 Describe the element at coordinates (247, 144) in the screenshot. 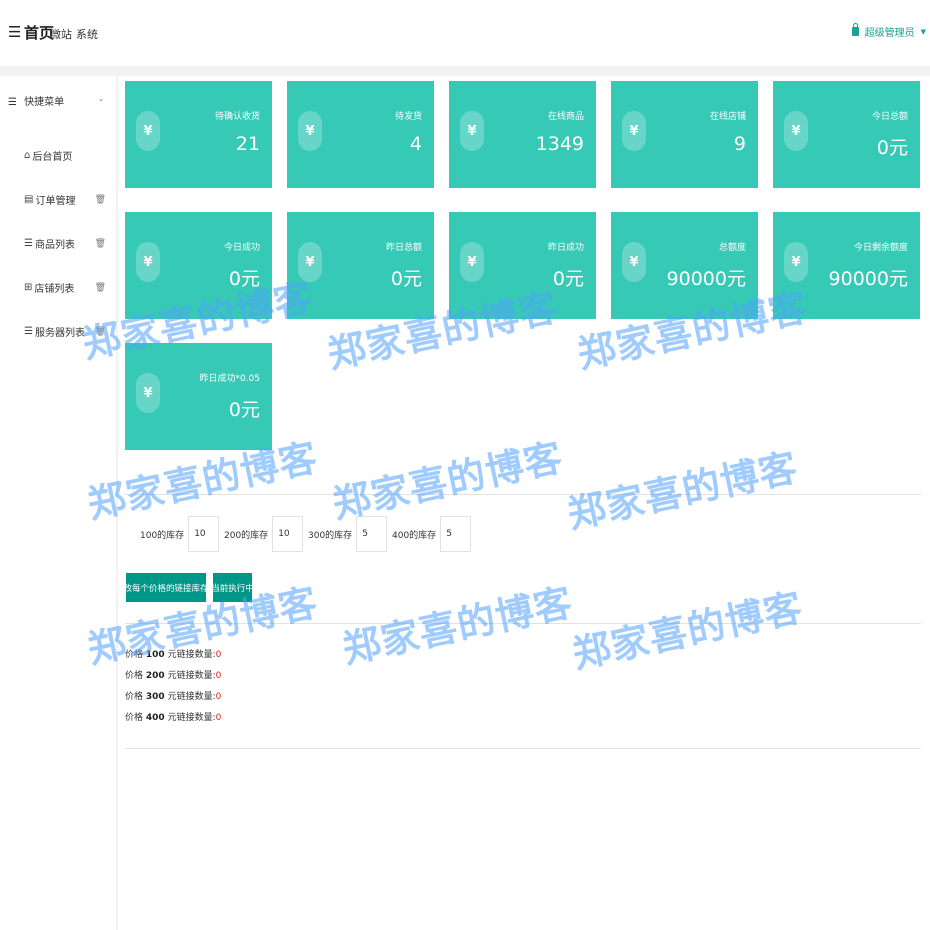

I see `stat-value: 21` at that location.